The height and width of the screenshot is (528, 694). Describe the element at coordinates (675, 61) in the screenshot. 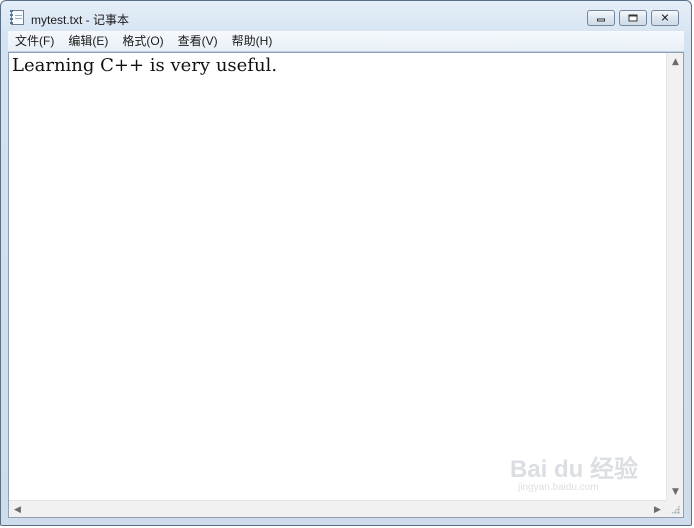

I see `scroll-up-icon: ▲` at that location.